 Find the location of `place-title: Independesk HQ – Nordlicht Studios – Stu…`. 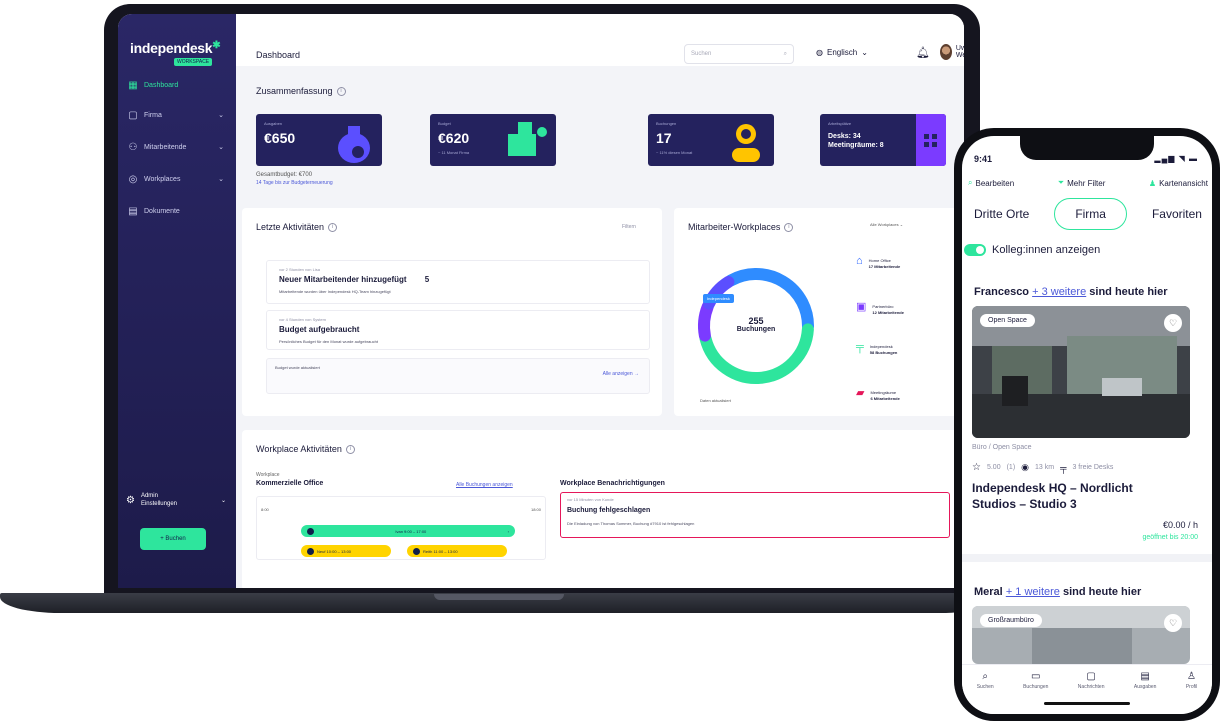

place-title: Independesk HQ – Nordlicht Studios – Stu… is located at coordinates (1062, 496).